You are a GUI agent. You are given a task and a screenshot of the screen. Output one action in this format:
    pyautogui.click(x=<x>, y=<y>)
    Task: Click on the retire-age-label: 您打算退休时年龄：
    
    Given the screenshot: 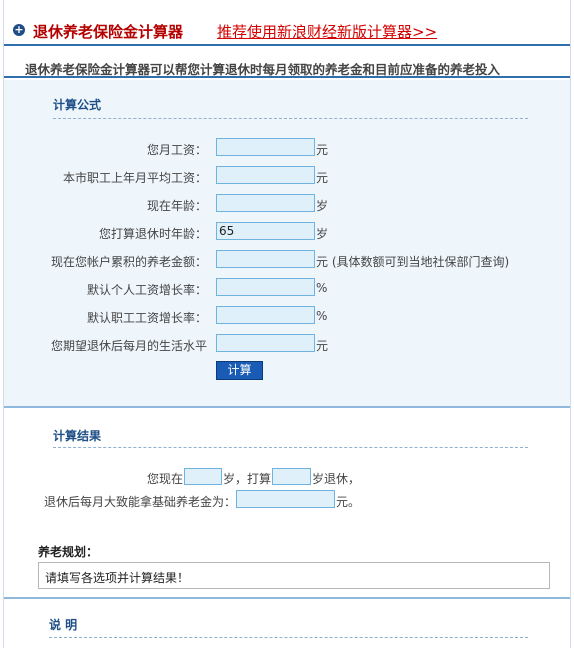 What is the action you would take?
    pyautogui.click(x=152, y=234)
    